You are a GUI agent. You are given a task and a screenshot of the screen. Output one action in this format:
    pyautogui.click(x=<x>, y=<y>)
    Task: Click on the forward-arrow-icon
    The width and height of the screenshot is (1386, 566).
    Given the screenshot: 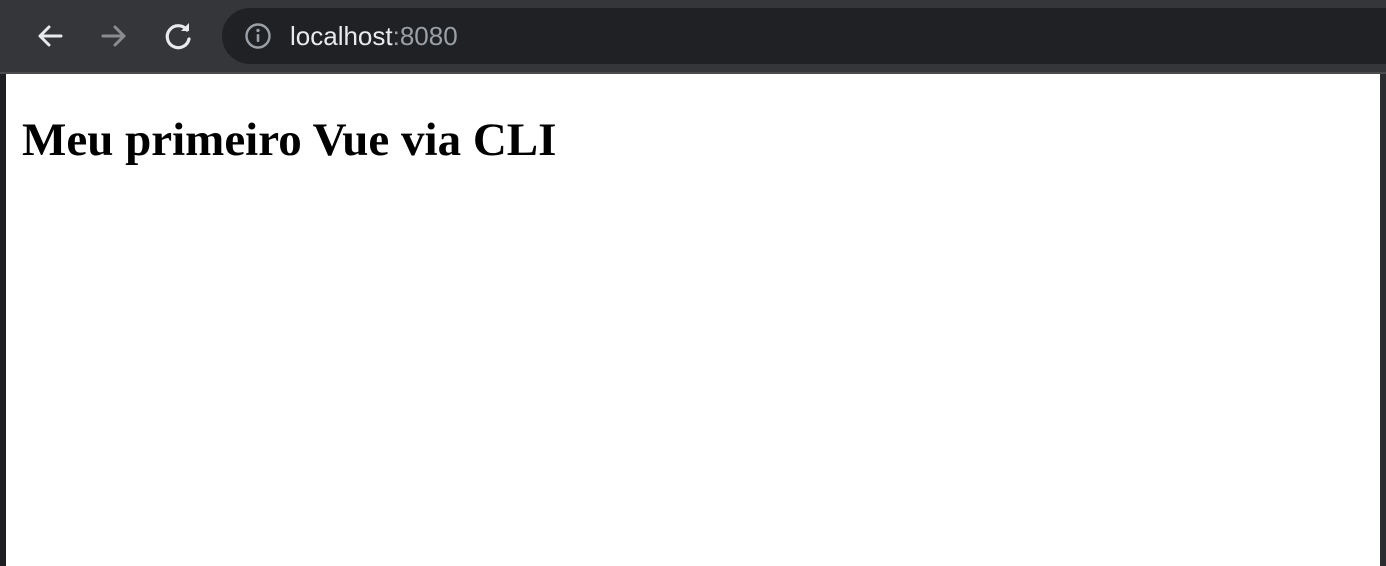 What is the action you would take?
    pyautogui.click(x=113, y=36)
    